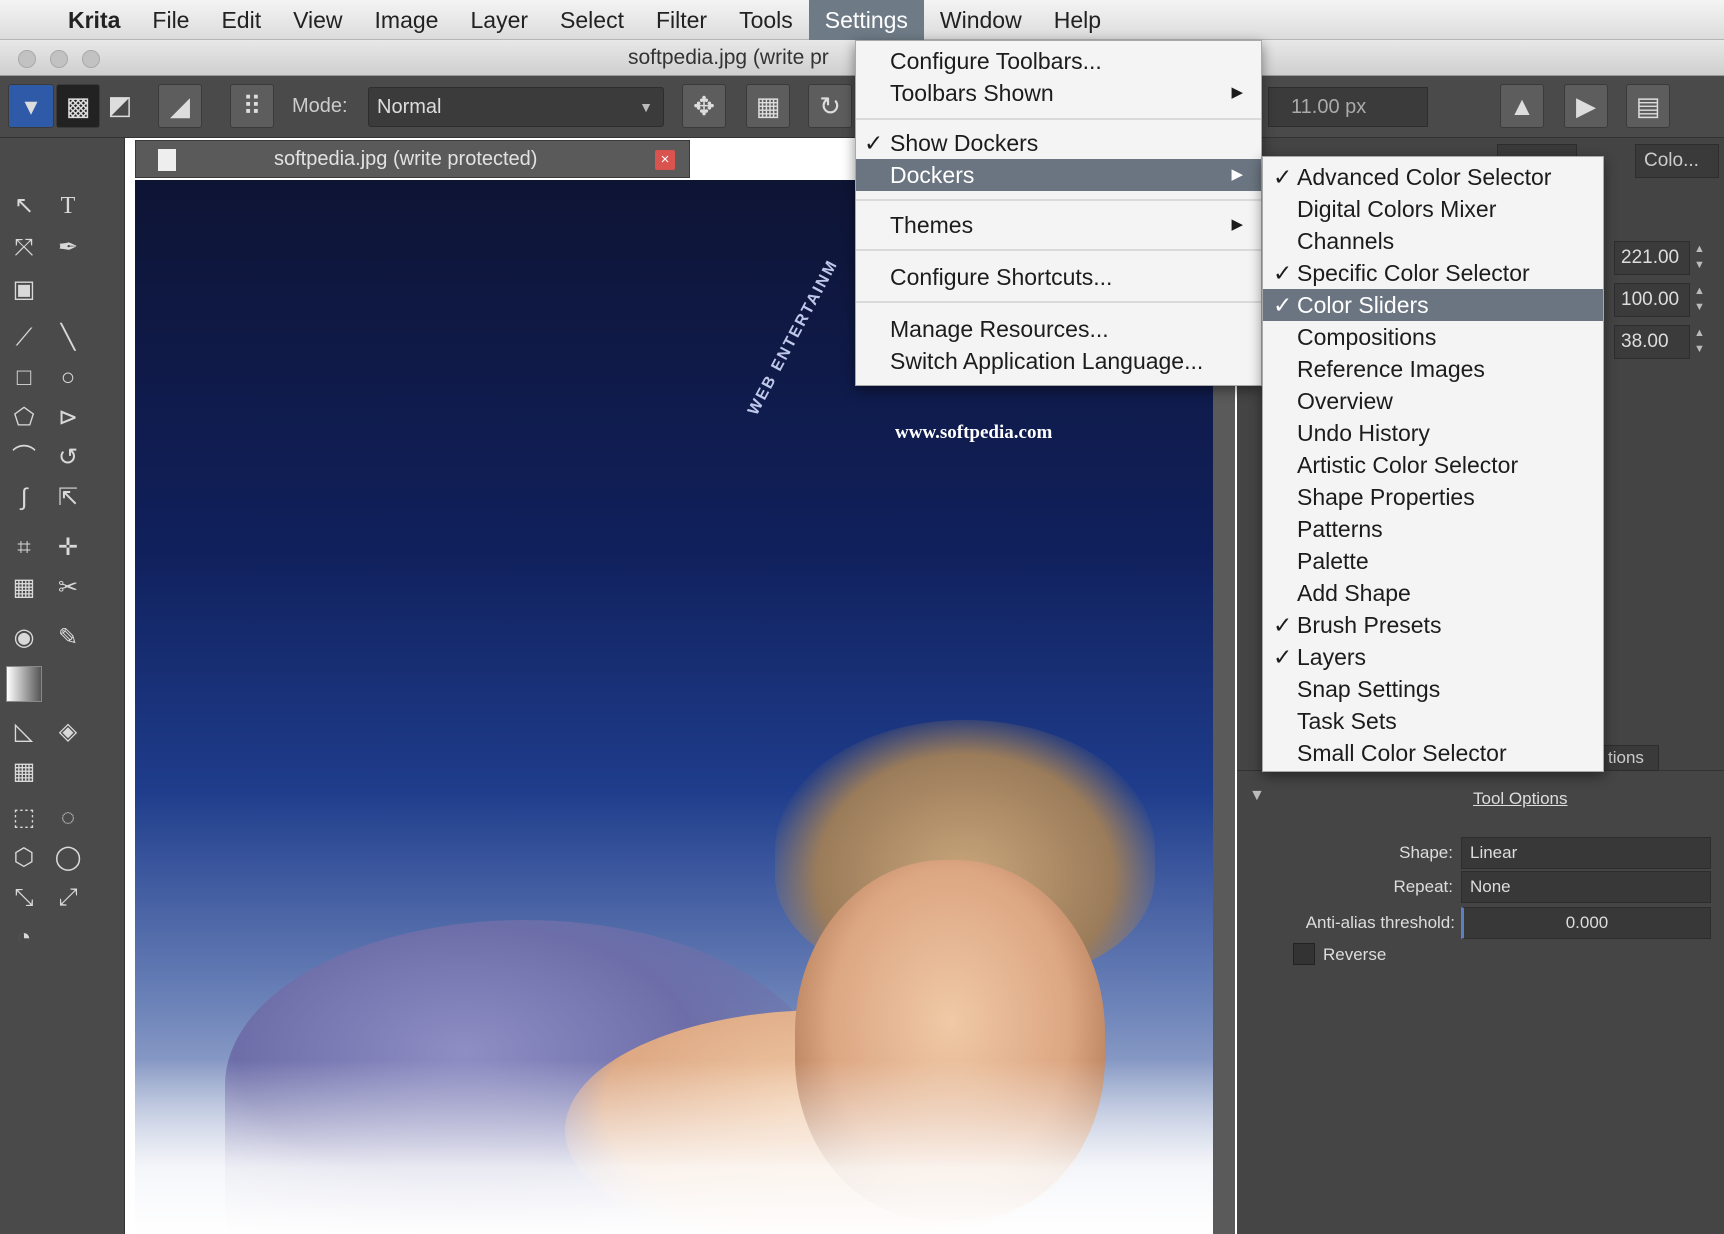 This screenshot has height=1234, width=1724. Describe the element at coordinates (1257, 796) in the screenshot. I see `collapse-arrow-icon: ▼` at that location.